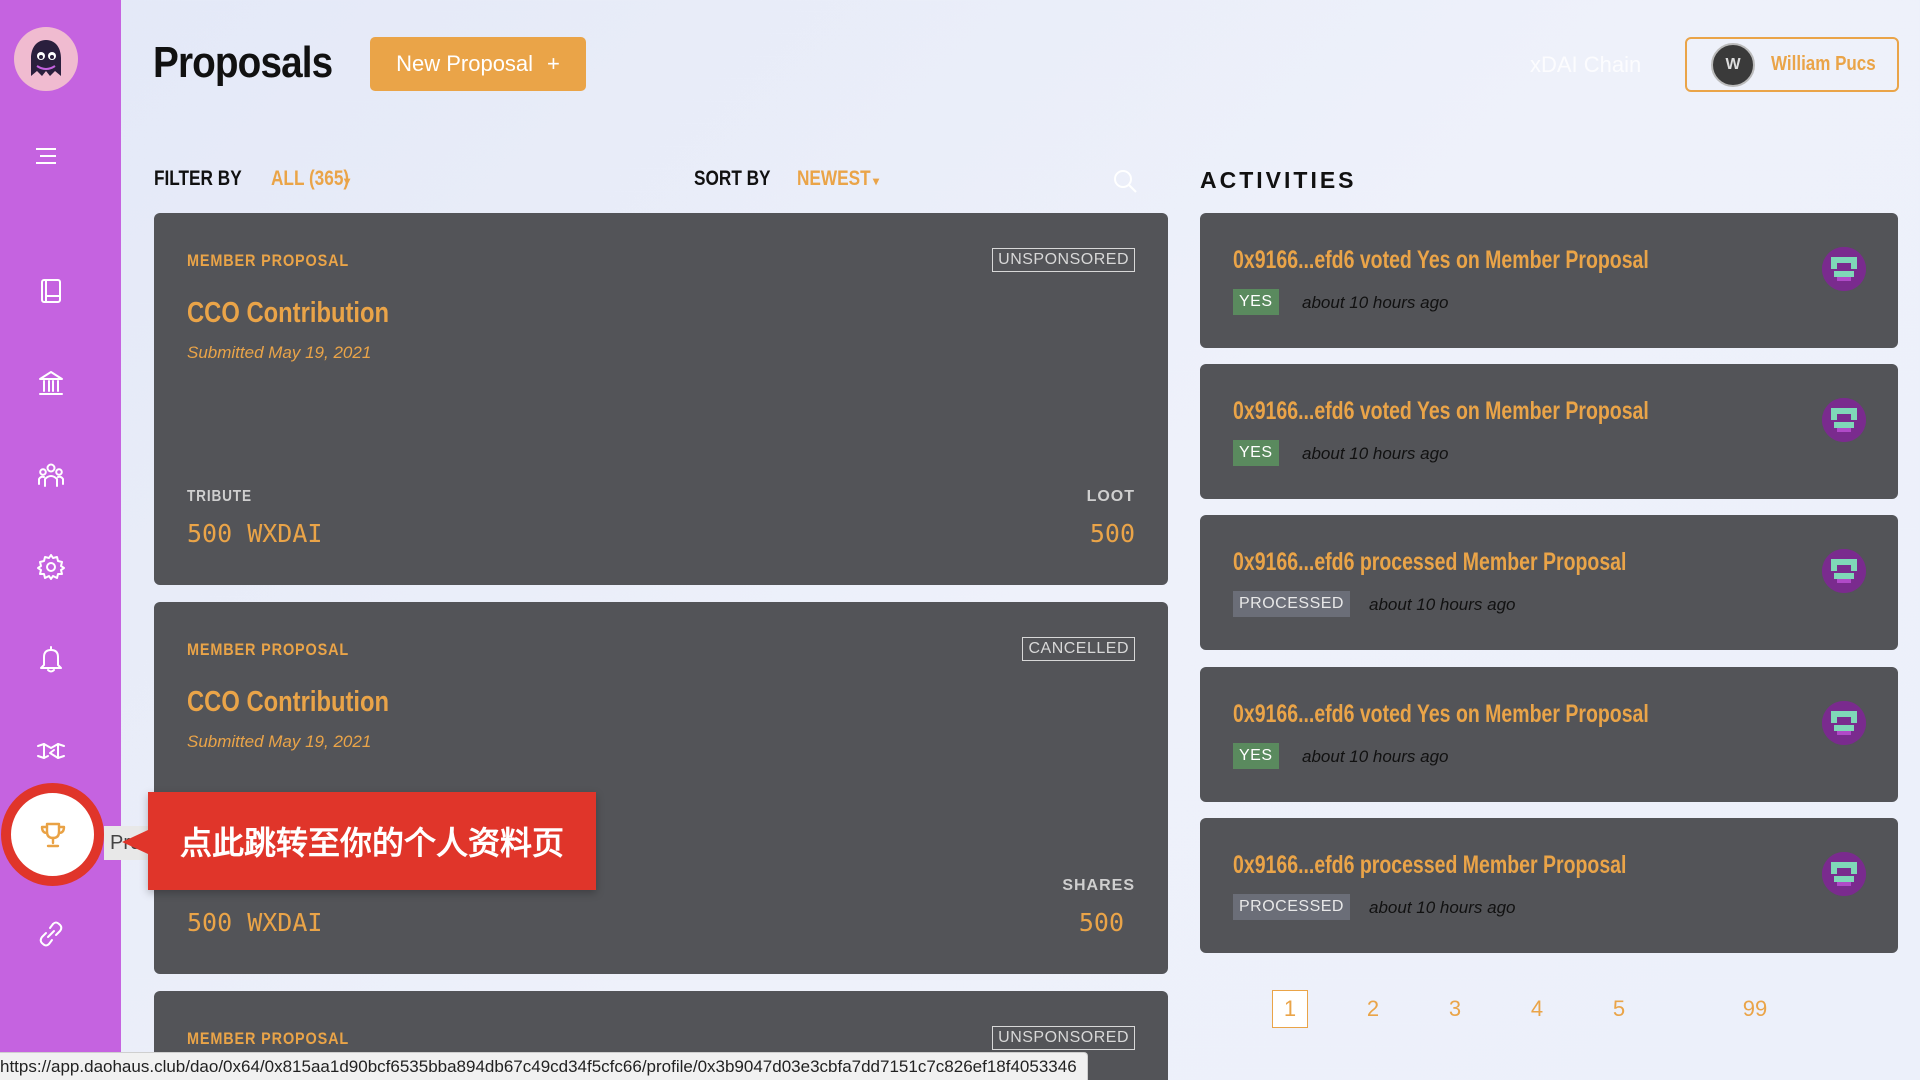 The image size is (1920, 1080). What do you see at coordinates (1078, 649) in the screenshot?
I see `status-badge: CANCELLED` at bounding box center [1078, 649].